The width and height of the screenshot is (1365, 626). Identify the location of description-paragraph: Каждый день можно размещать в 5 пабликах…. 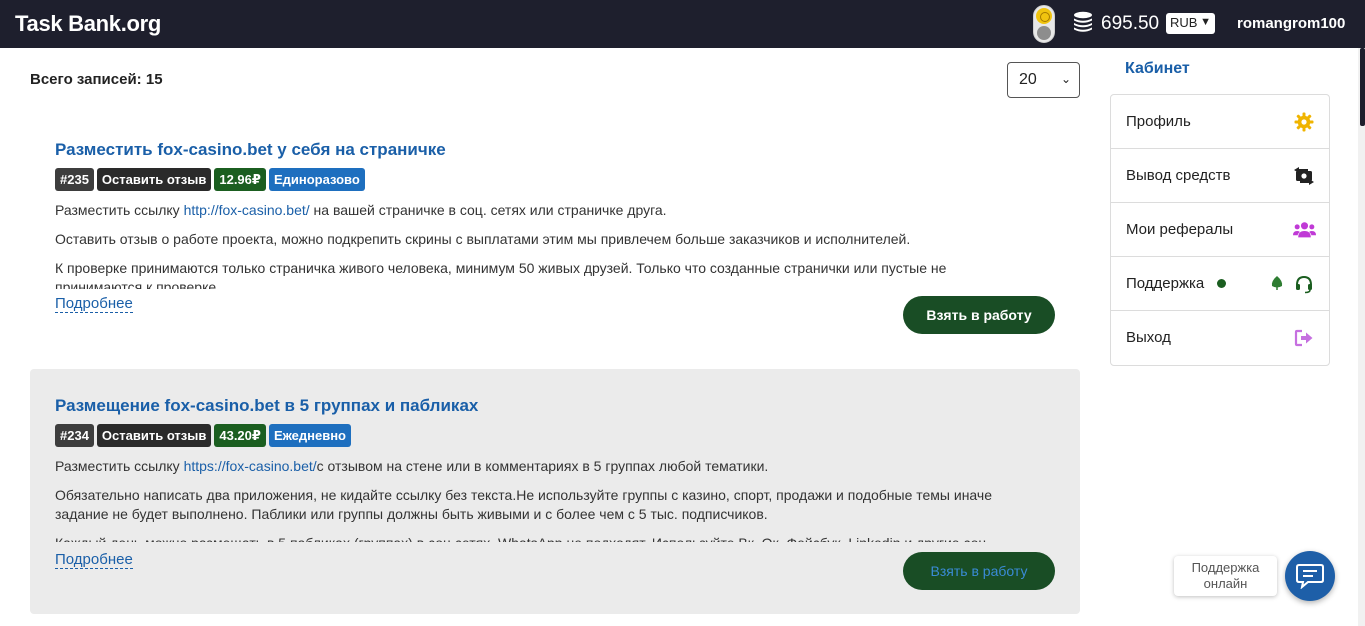
(535, 538).